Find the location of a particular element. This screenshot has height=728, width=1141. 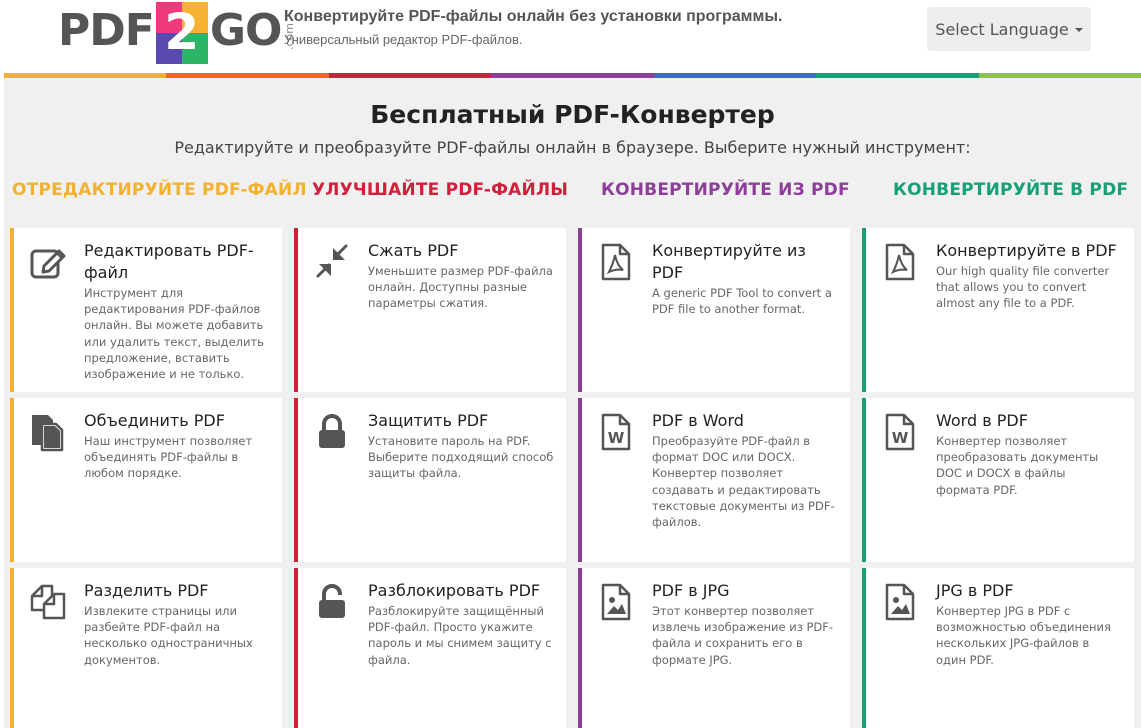

compress-icon is located at coordinates (334, 262).